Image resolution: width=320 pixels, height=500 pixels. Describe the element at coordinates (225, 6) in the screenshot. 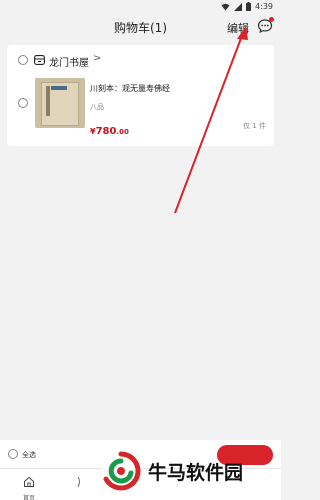

I see `wifi-icon` at that location.